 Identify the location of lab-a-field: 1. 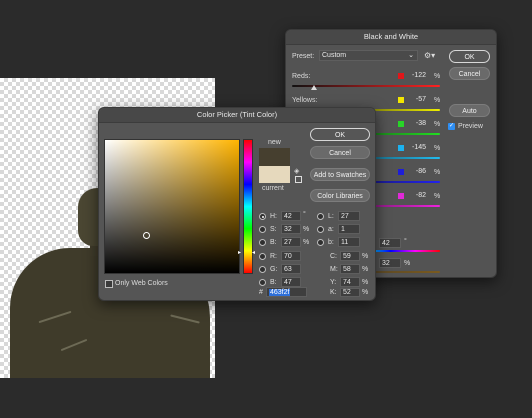
(349, 229).